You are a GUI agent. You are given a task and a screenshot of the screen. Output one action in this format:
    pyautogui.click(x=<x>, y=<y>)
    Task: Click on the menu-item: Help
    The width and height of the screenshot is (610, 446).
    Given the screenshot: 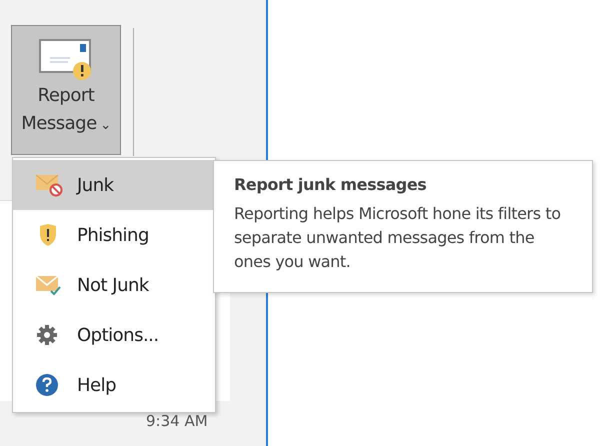 What is the action you would take?
    pyautogui.click(x=114, y=385)
    